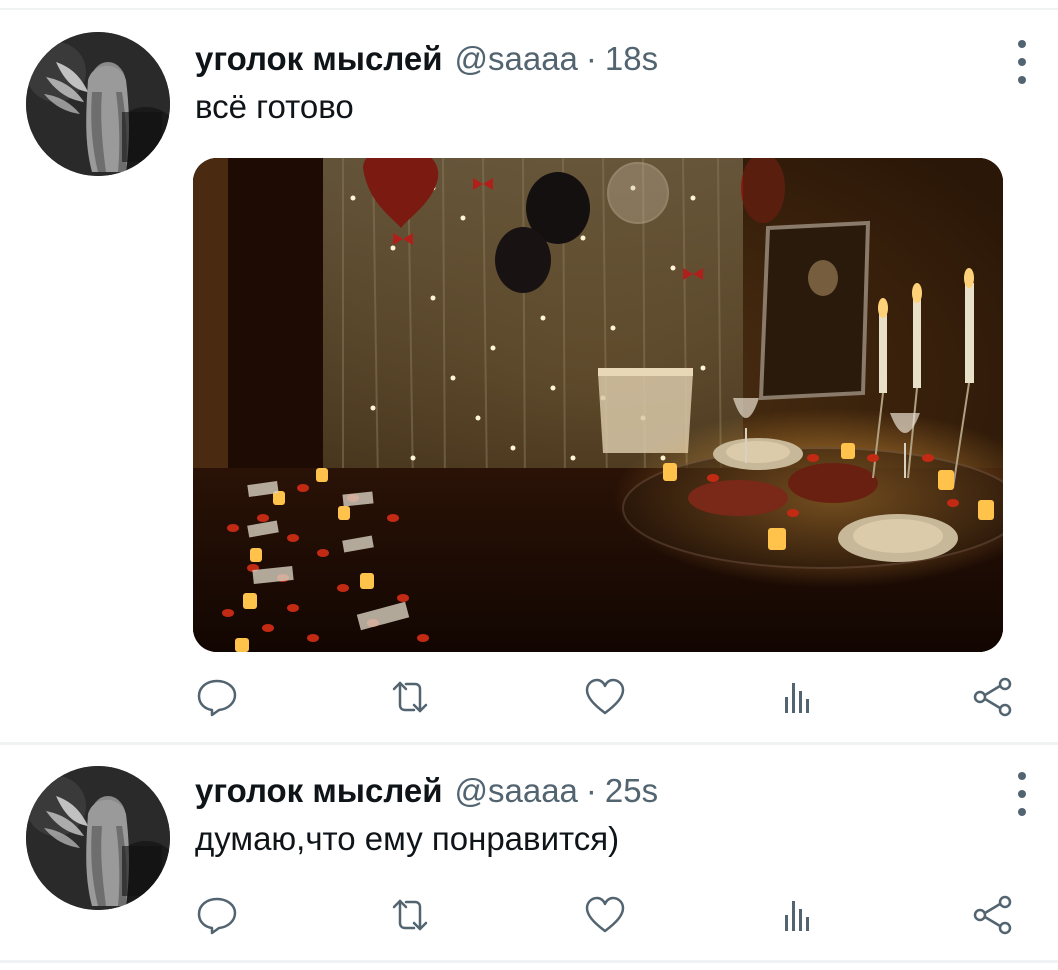  I want to click on tweet-text: думаю,что ему понравится), so click(407, 838).